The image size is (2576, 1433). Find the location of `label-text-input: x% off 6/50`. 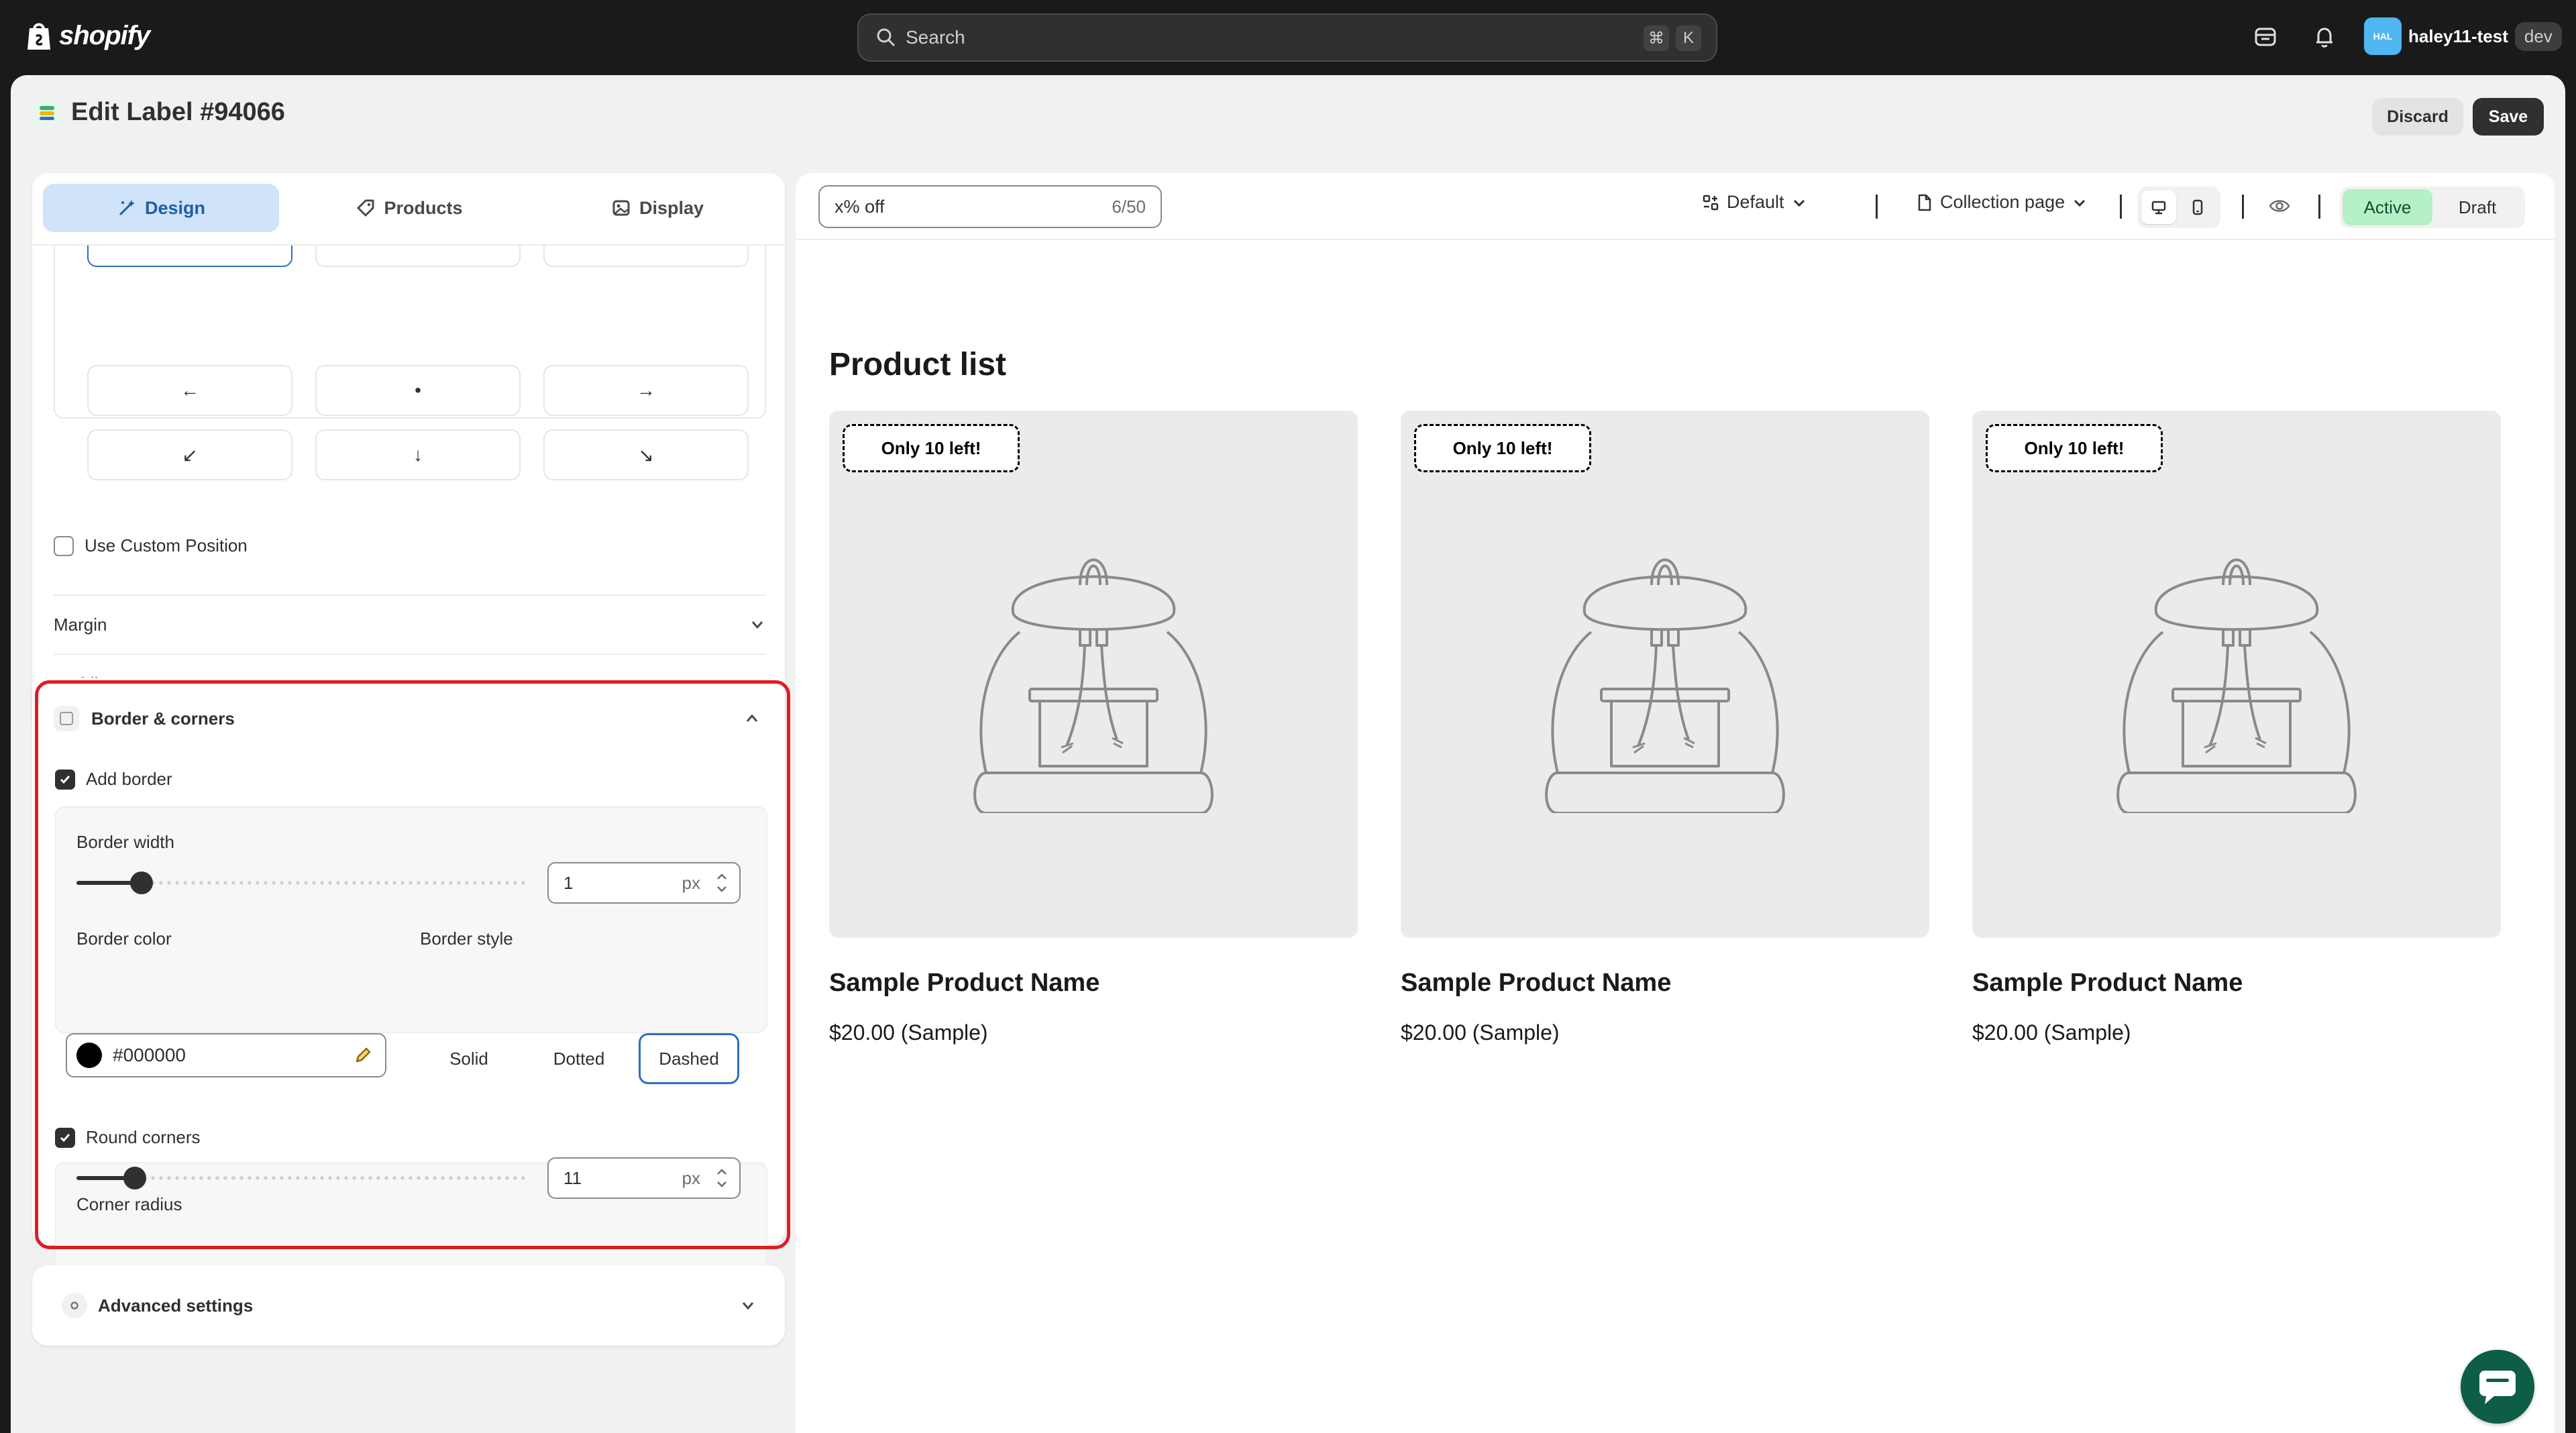

label-text-input: x% off 6/50 is located at coordinates (990, 206).